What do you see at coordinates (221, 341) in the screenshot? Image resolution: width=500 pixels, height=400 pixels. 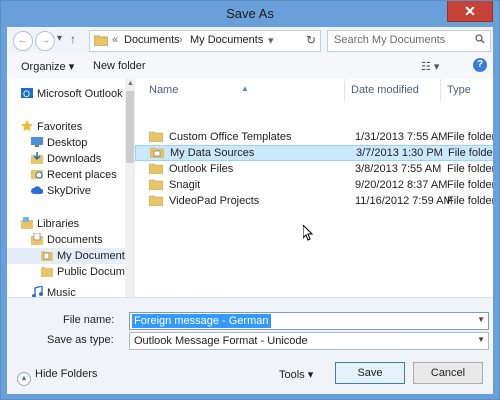 I see `save-as-type-value: Outlook Message Format - Unicode` at bounding box center [221, 341].